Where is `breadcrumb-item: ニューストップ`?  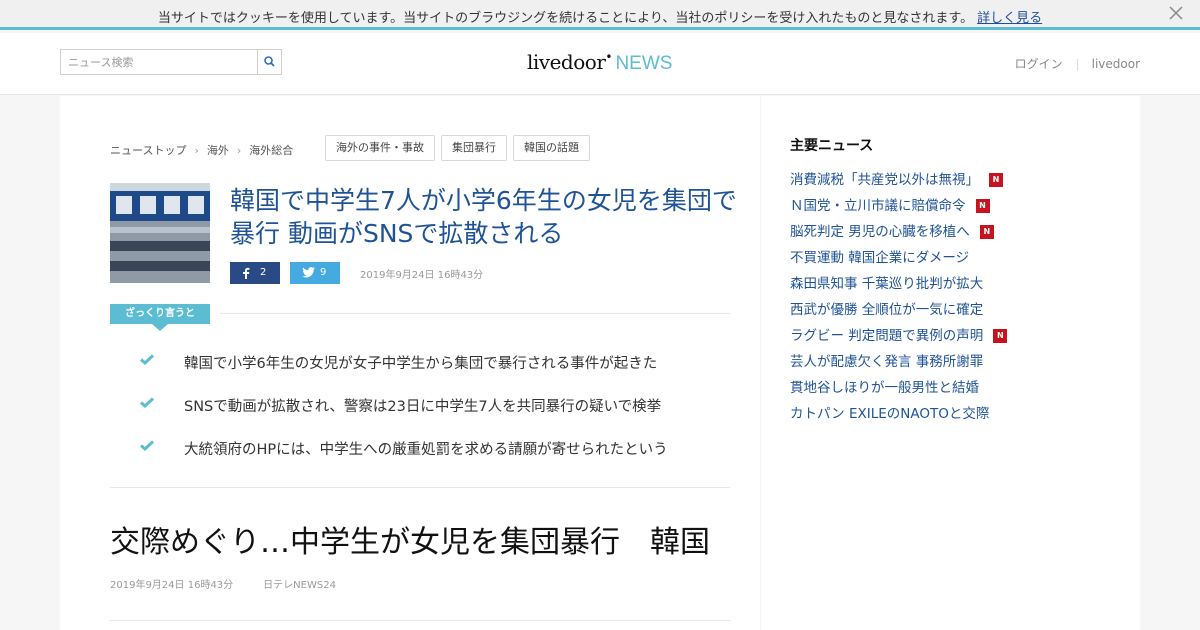 breadcrumb-item: ニューストップ is located at coordinates (148, 150).